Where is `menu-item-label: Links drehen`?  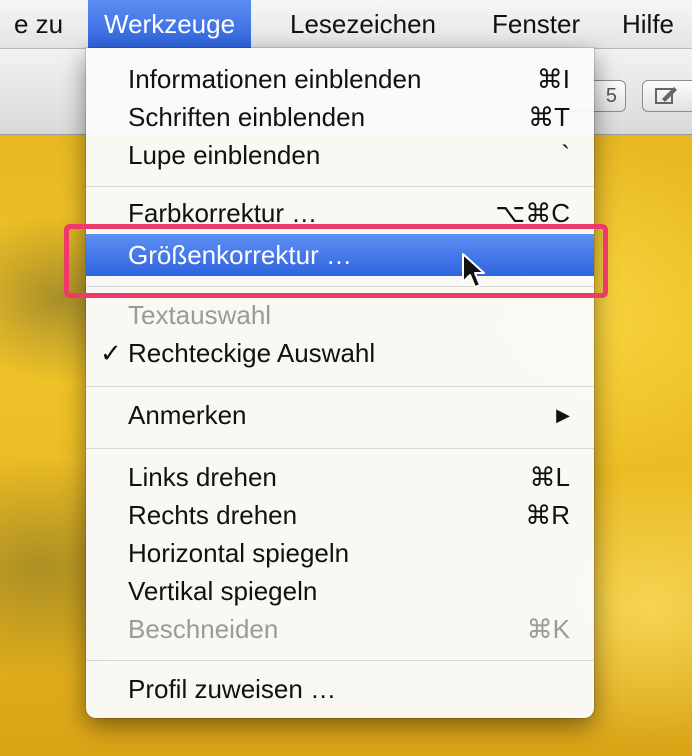 menu-item-label: Links drehen is located at coordinates (202, 477).